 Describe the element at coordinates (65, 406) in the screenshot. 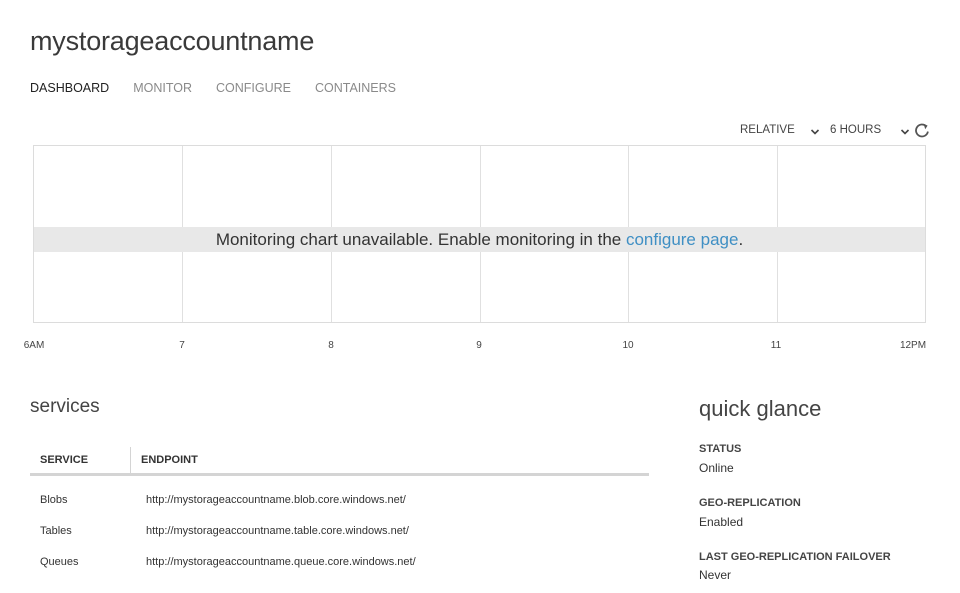

I see `services-heading: services` at that location.